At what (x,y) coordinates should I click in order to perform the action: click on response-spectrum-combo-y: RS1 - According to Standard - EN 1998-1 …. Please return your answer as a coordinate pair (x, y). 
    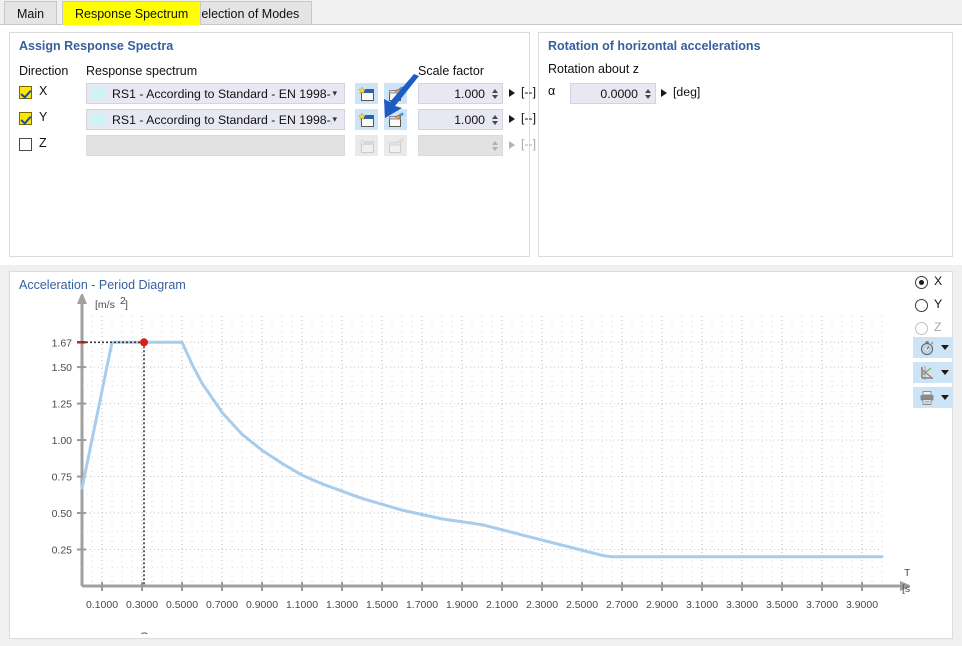
    Looking at the image, I should click on (215, 119).